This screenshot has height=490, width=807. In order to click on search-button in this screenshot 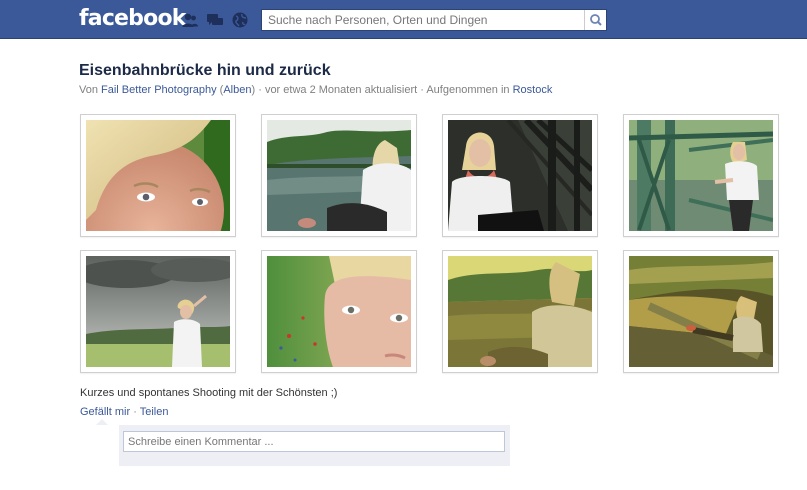, I will do `click(595, 20)`.